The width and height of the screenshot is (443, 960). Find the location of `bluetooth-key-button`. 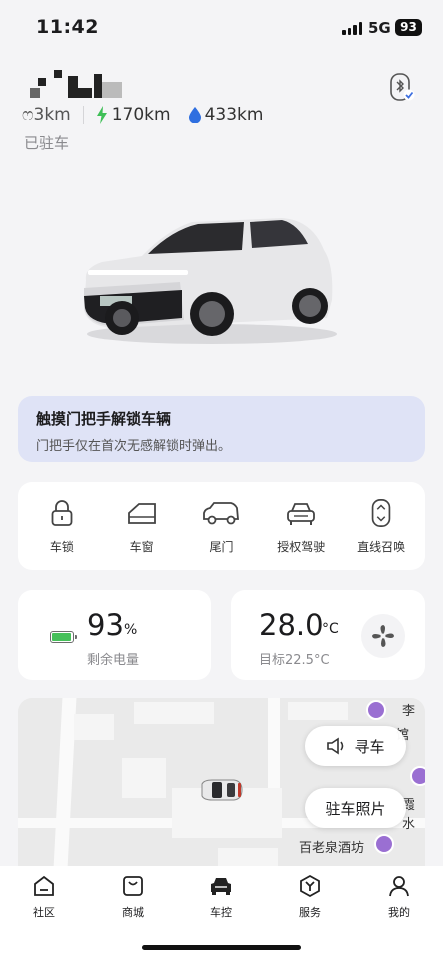

bluetooth-key-button is located at coordinates (402, 87).